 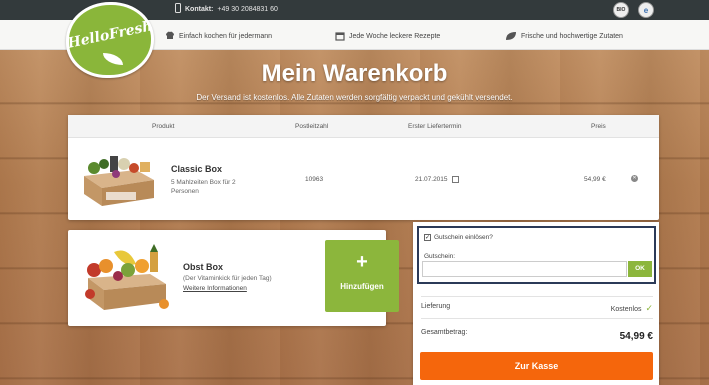 What do you see at coordinates (362, 286) in the screenshot?
I see `add-button-label: Hinzufügen` at bounding box center [362, 286].